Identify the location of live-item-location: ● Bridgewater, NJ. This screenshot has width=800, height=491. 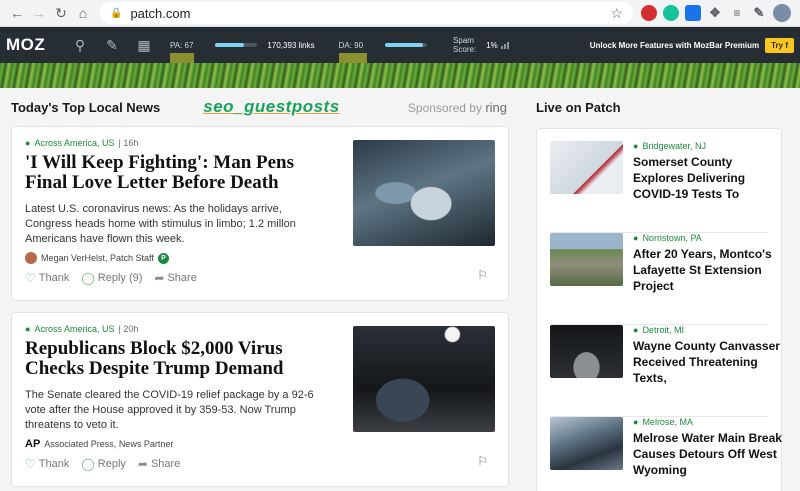
(708, 146).